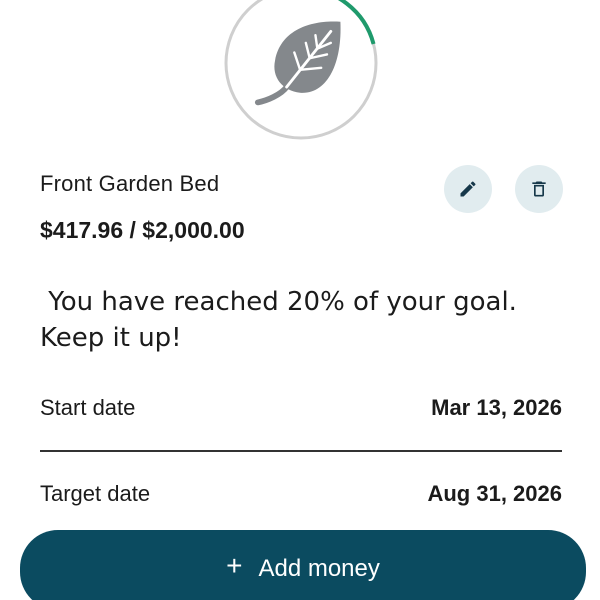 This screenshot has height=600, width=600. Describe the element at coordinates (301, 408) in the screenshot. I see `start-date-row: Start date Mar 13, 2026` at that location.